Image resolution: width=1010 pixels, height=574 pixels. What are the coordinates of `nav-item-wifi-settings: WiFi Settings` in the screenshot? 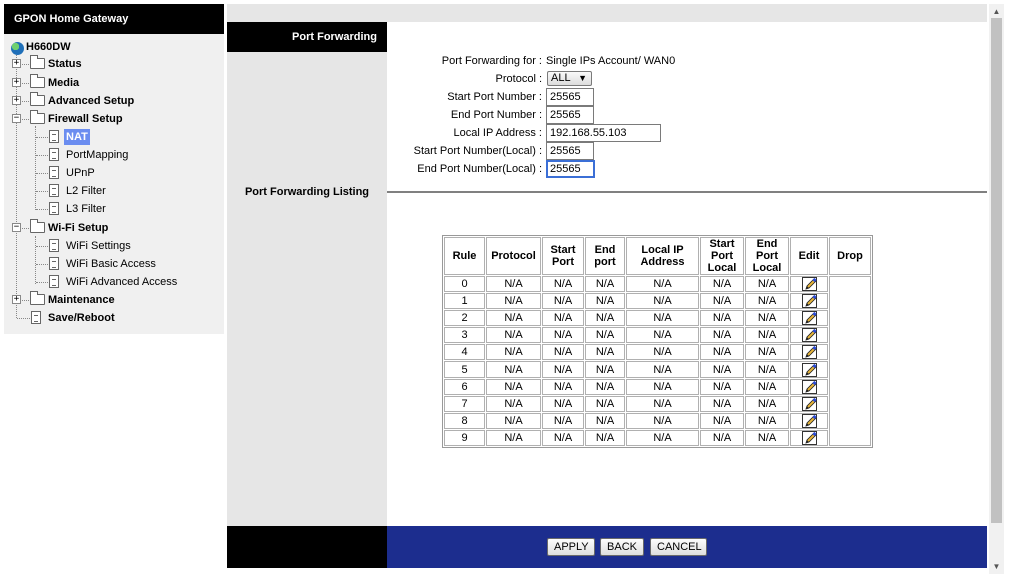 It's located at (114, 246).